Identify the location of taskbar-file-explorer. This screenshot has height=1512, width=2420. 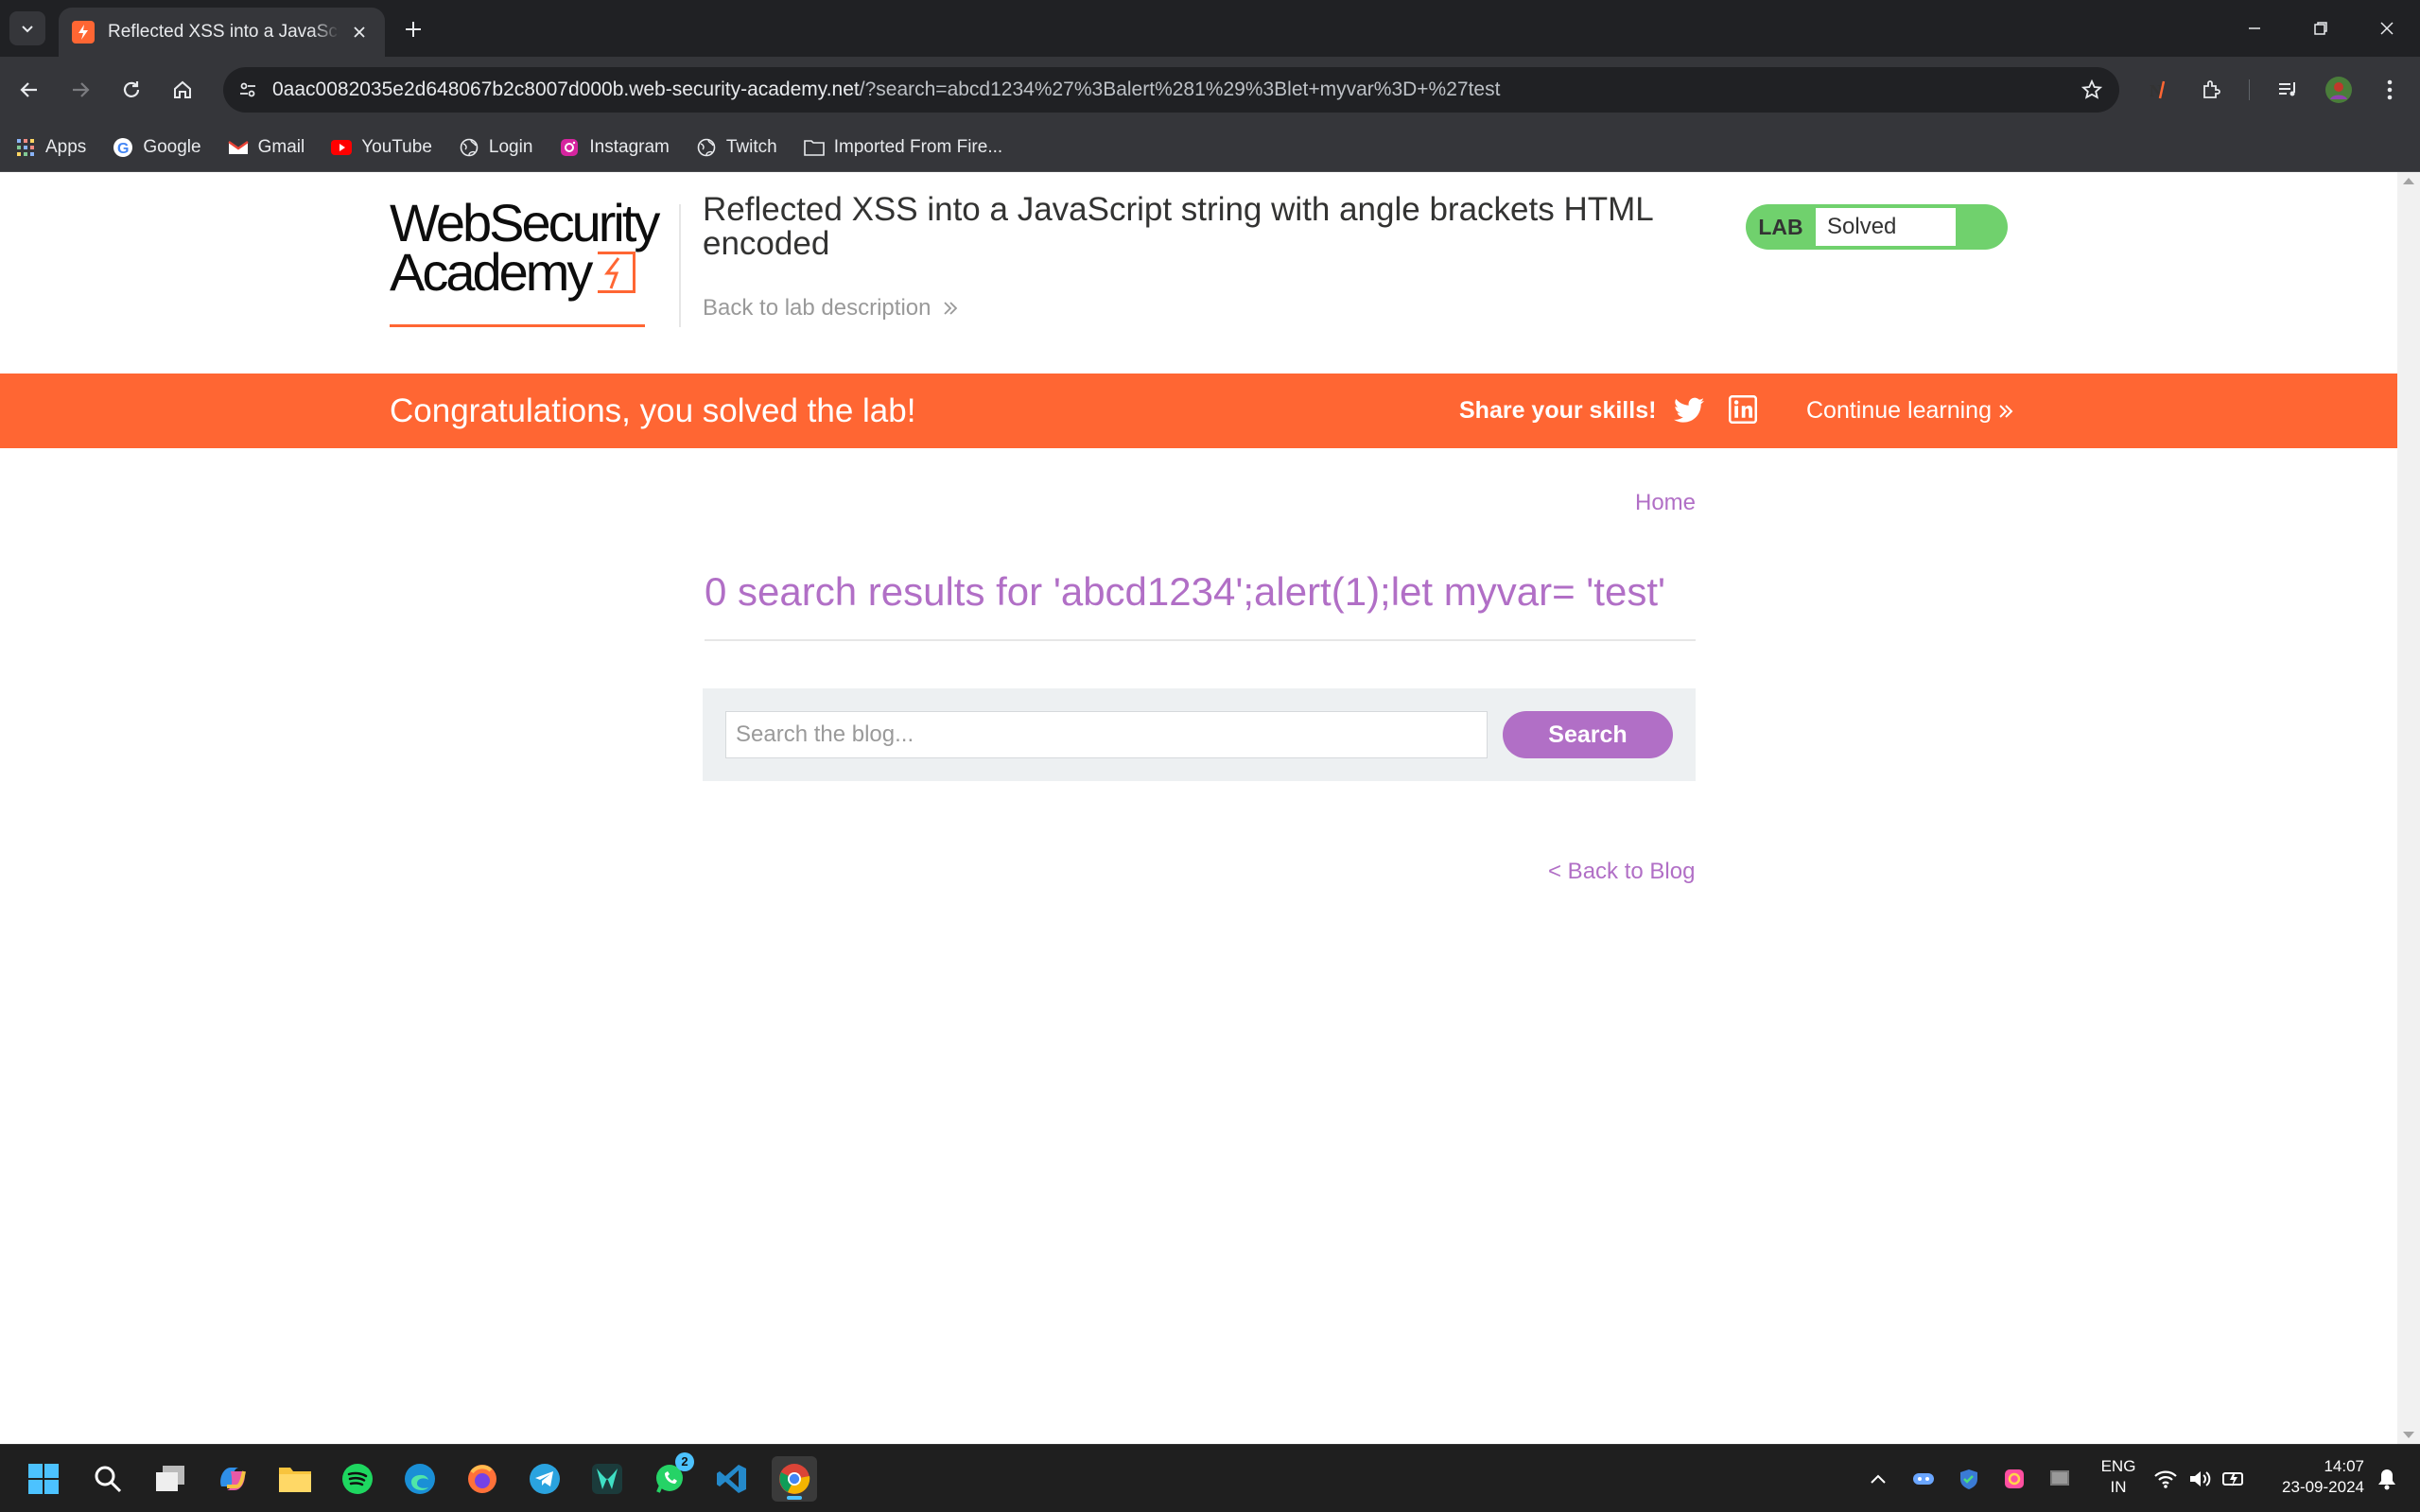
(295, 1479).